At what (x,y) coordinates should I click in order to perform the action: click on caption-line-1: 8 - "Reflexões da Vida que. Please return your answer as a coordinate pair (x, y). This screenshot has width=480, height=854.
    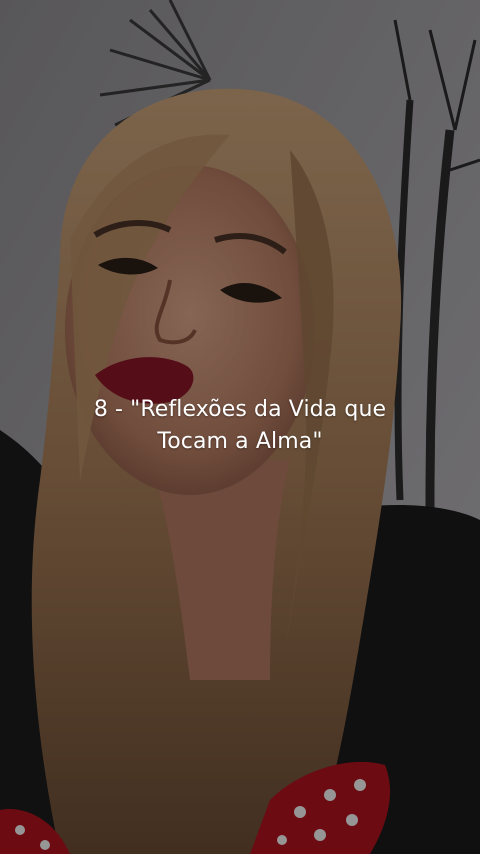
    Looking at the image, I should click on (240, 409).